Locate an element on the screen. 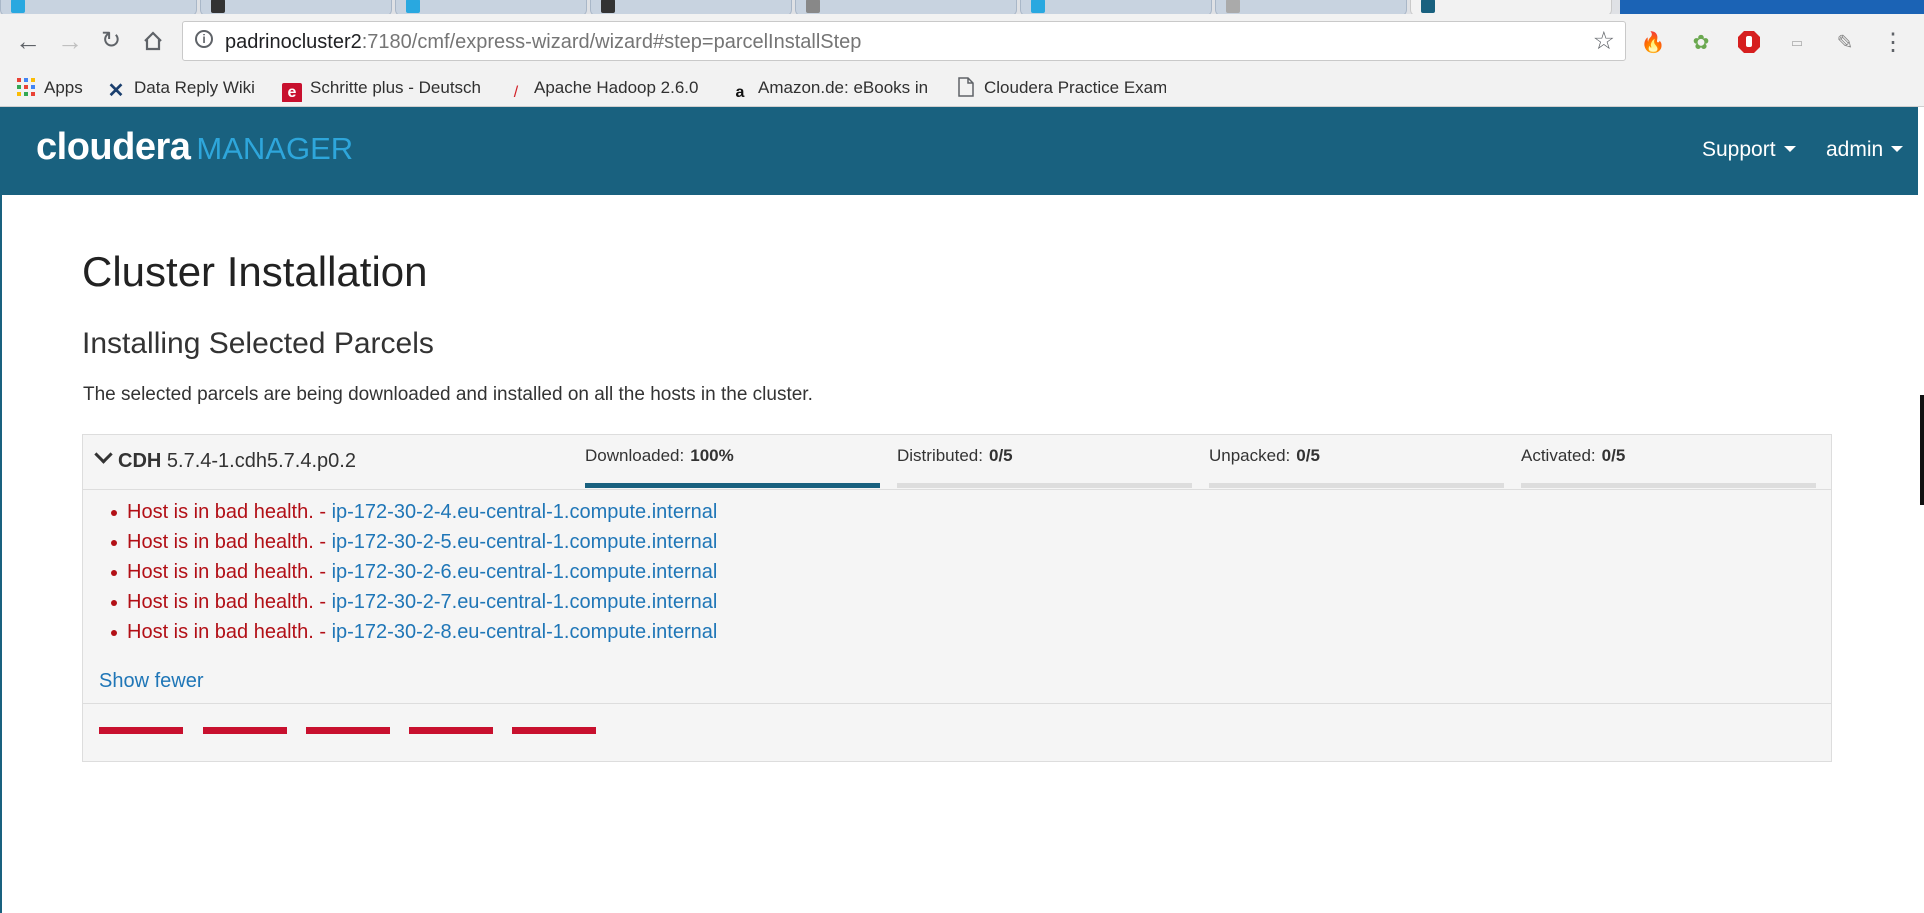 The width and height of the screenshot is (1924, 913). parcel-name: CDH is located at coordinates (140, 461).